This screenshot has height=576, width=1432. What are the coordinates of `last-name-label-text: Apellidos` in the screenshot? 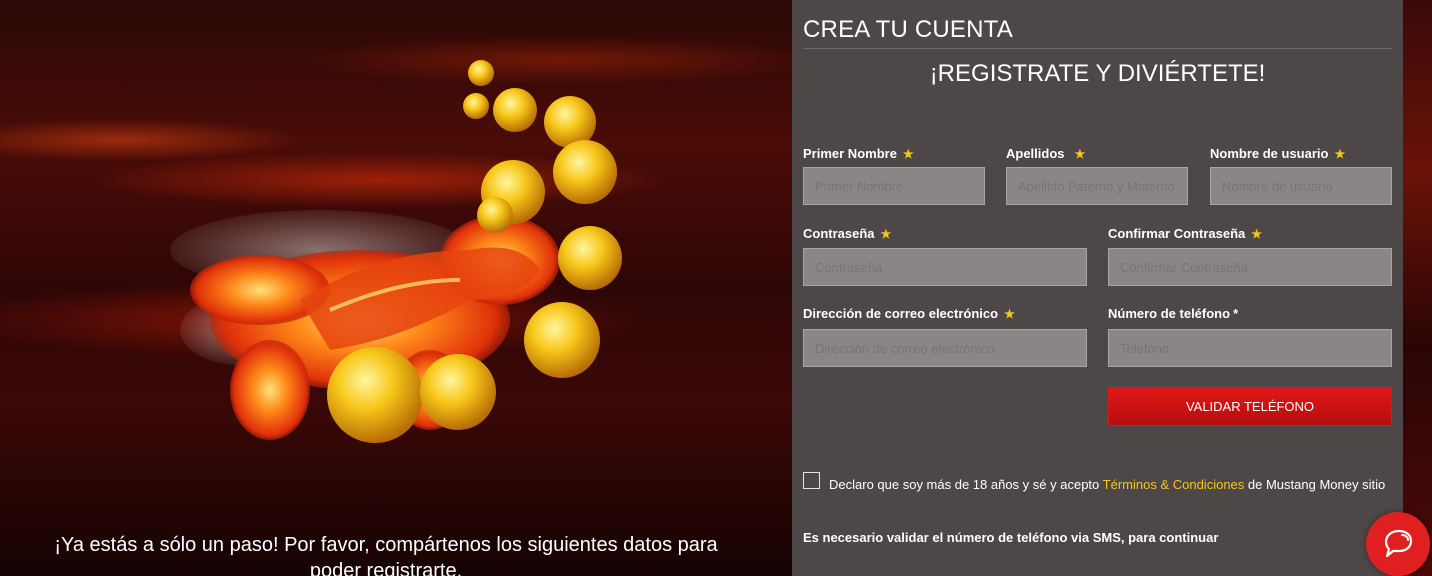 It's located at (1035, 153).